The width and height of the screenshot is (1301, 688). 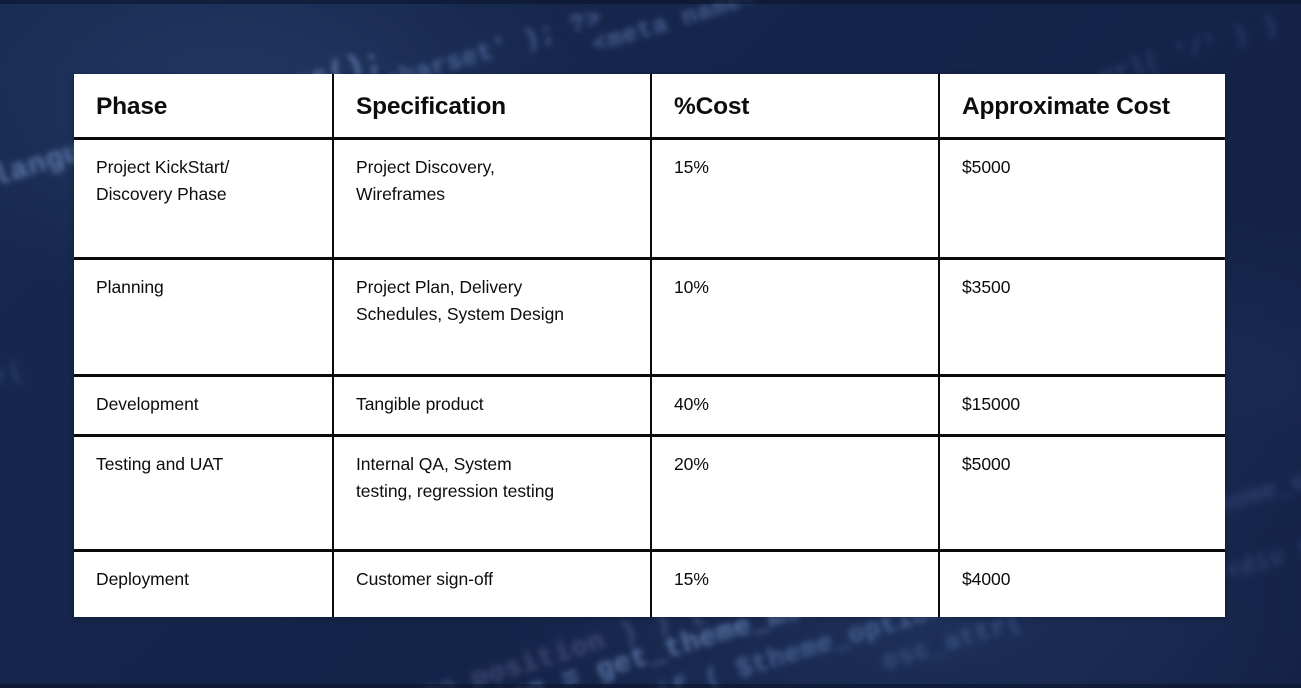 I want to click on cell-text: Customer sign-off, so click(x=424, y=579).